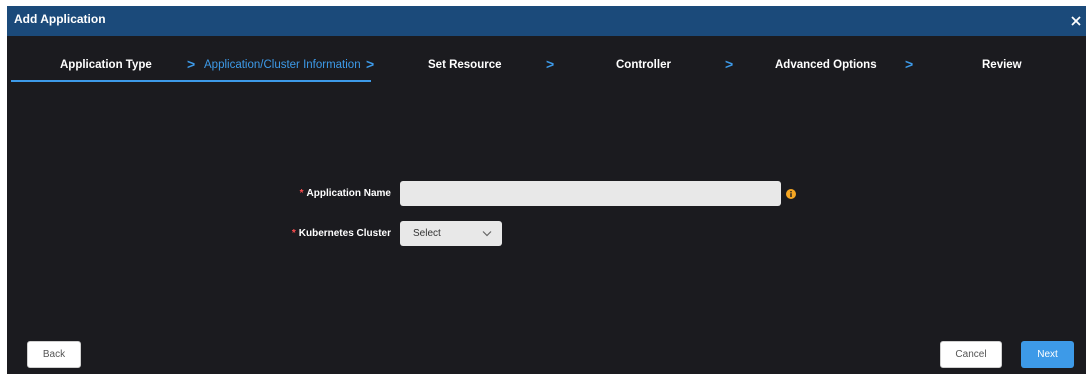  Describe the element at coordinates (191, 81) in the screenshot. I see `active-step-underline` at that location.